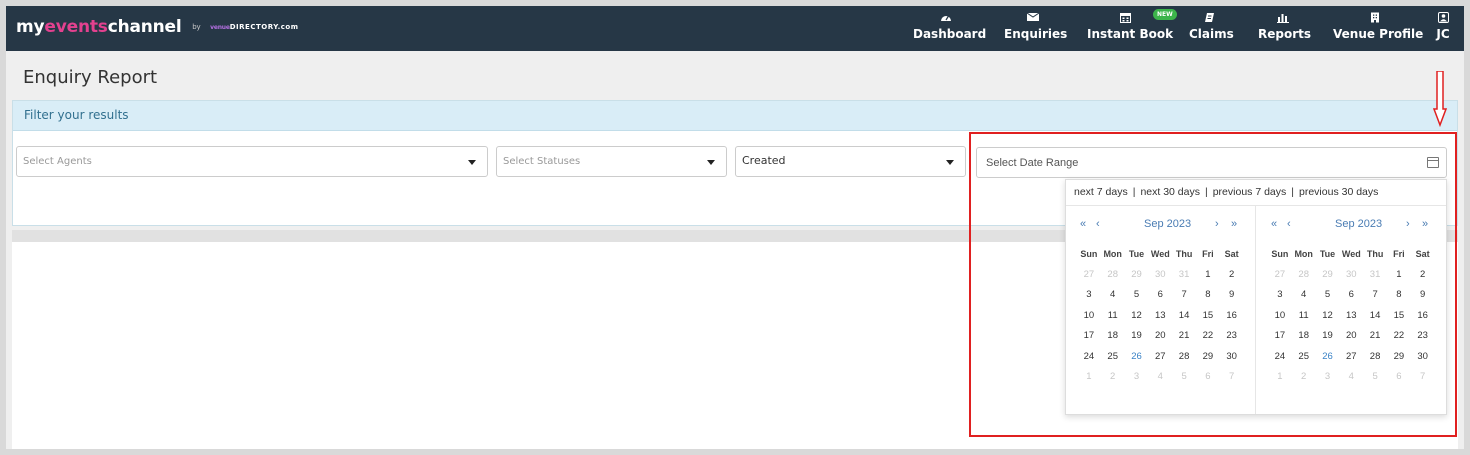  What do you see at coordinates (1130, 26) in the screenshot?
I see `nav-instant-book: Instant Book` at bounding box center [1130, 26].